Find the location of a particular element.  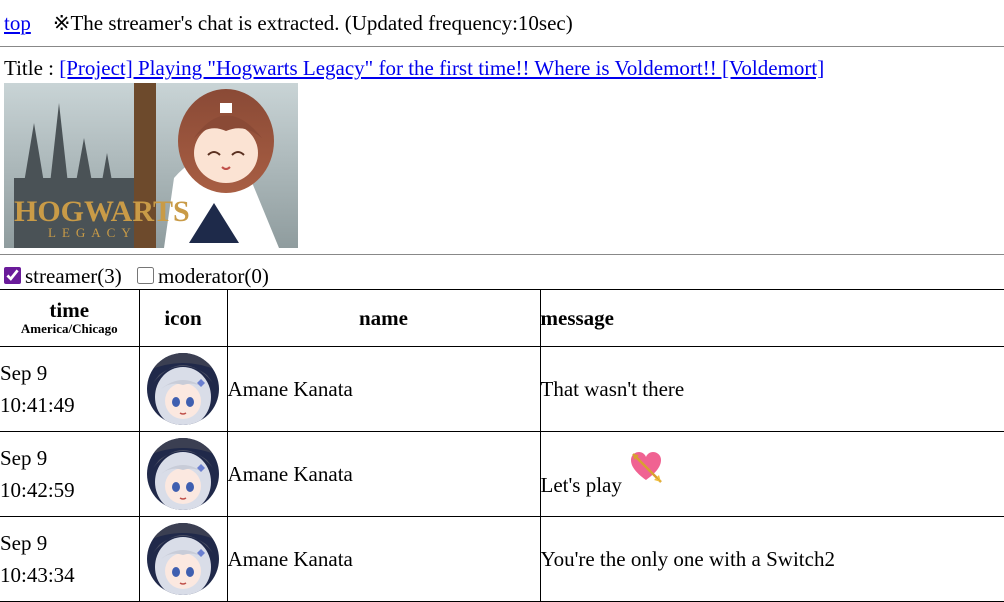

title-label: Title : is located at coordinates (32, 68).